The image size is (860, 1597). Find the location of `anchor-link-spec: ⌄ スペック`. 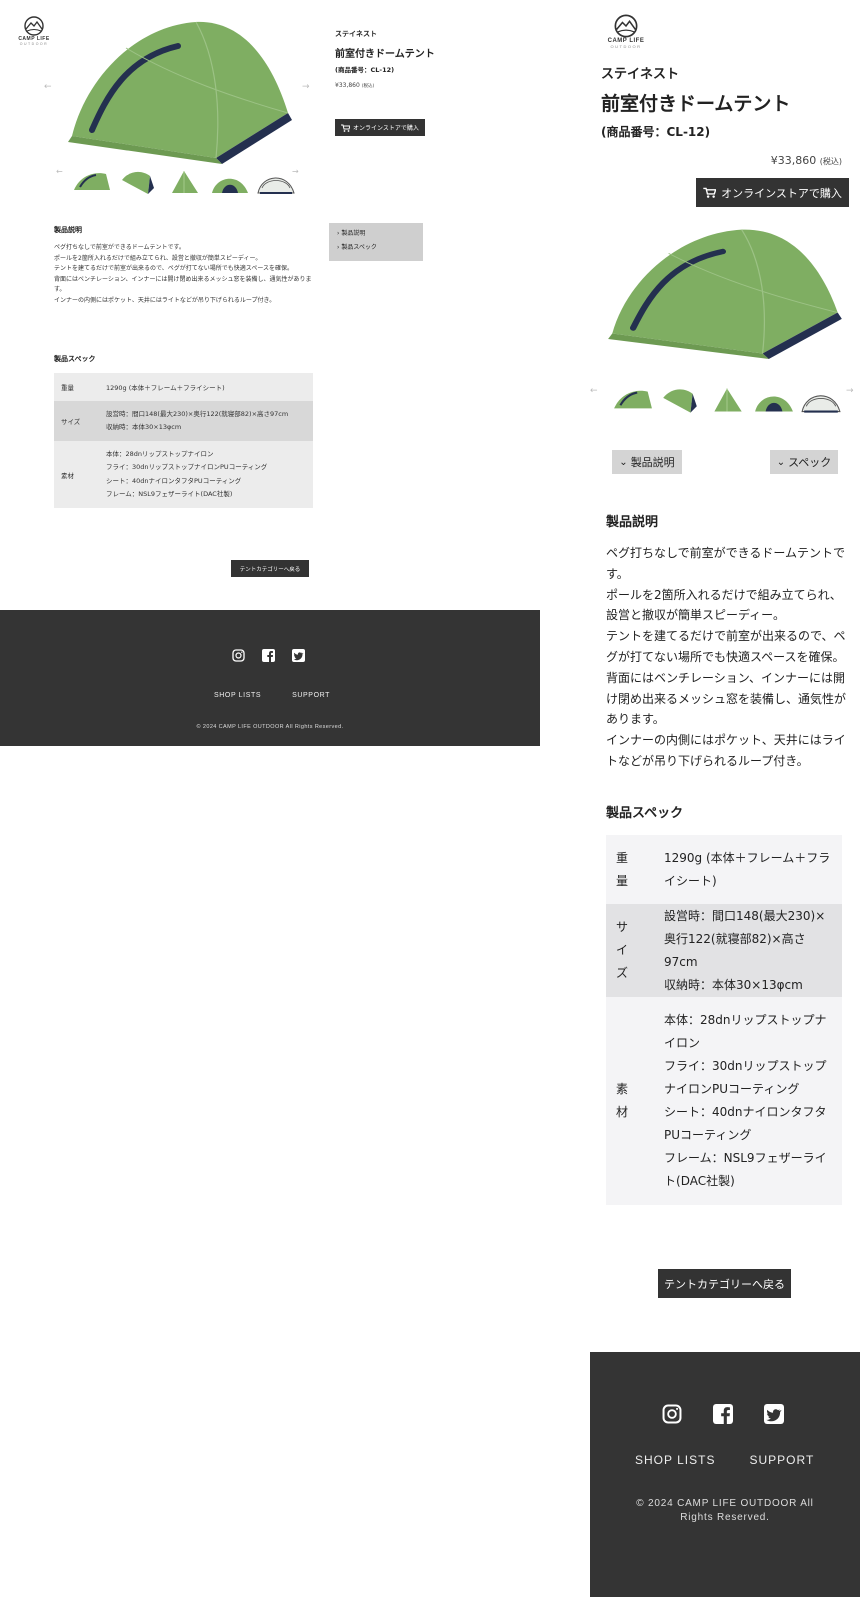

anchor-link-spec: ⌄ スペック is located at coordinates (804, 462).